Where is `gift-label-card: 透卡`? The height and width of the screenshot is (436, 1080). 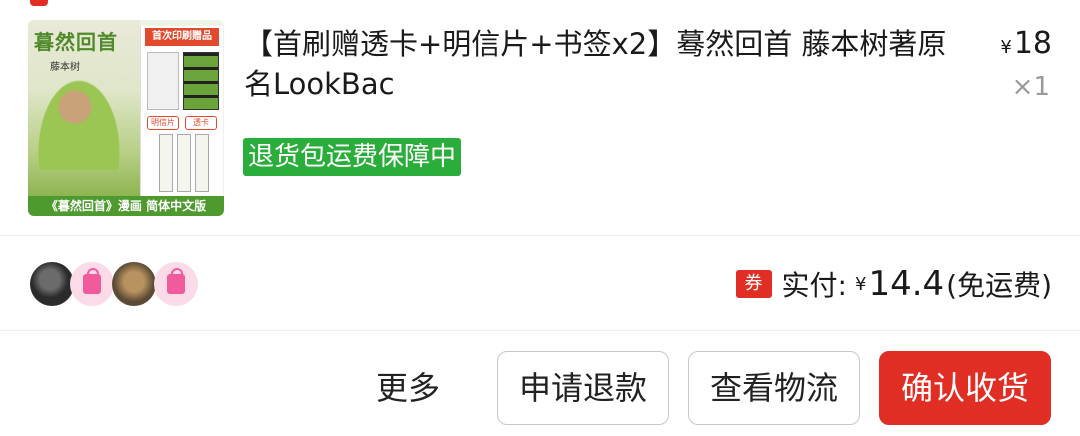
gift-label-card: 透卡 is located at coordinates (201, 123).